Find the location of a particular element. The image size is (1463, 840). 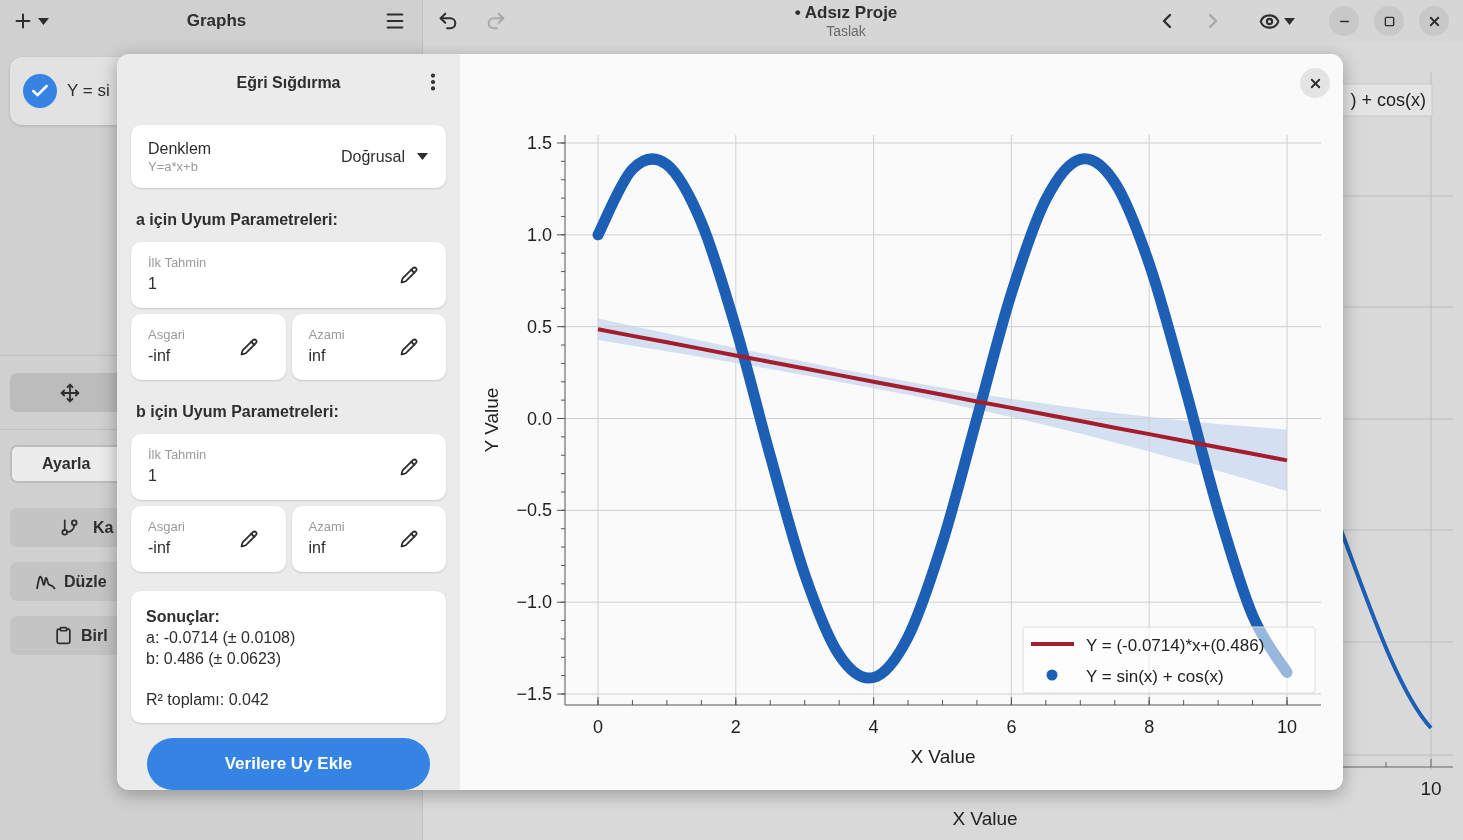

sidebar-title: Graphs is located at coordinates (216, 21).